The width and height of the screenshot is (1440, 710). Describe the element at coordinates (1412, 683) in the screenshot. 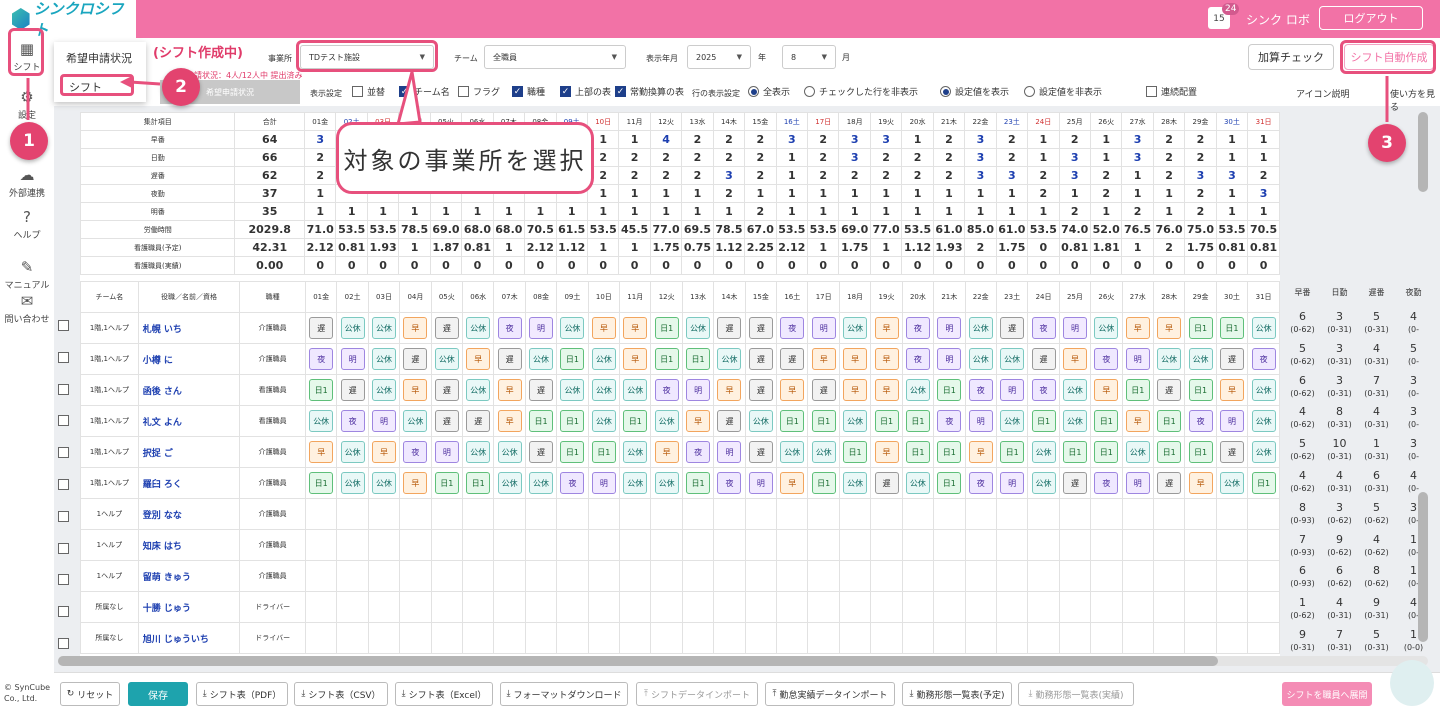

I see `robot-assistant-icon` at that location.